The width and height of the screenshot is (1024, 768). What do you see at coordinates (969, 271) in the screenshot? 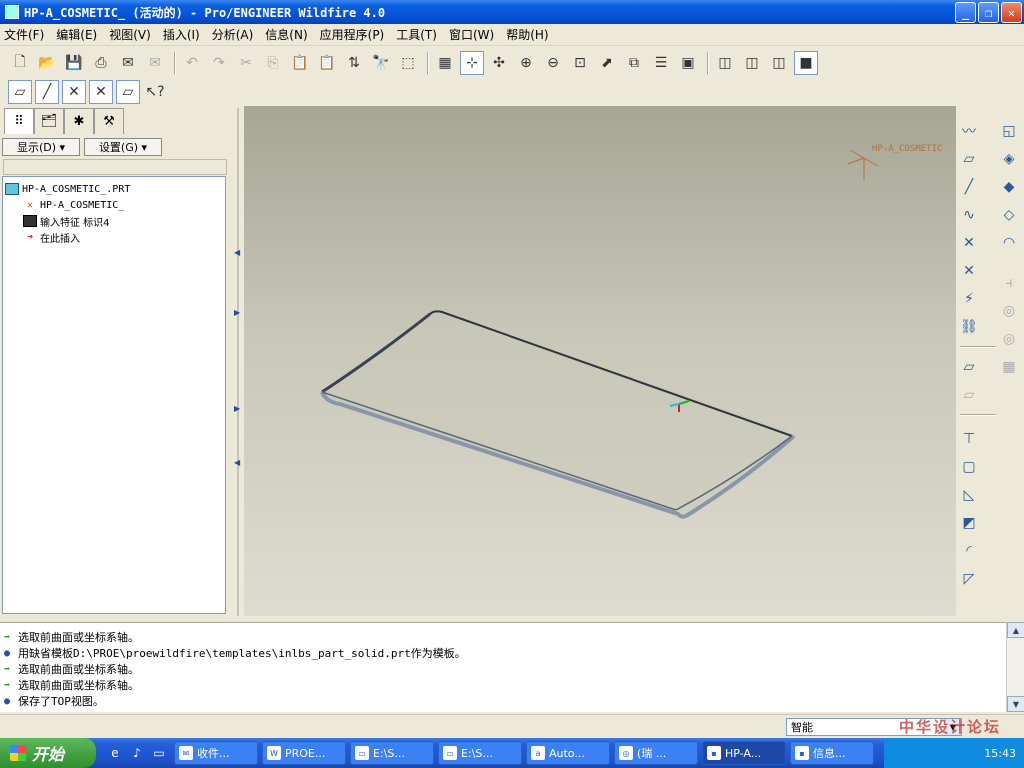
I see `csys-tool-icon: ✕` at bounding box center [969, 271].